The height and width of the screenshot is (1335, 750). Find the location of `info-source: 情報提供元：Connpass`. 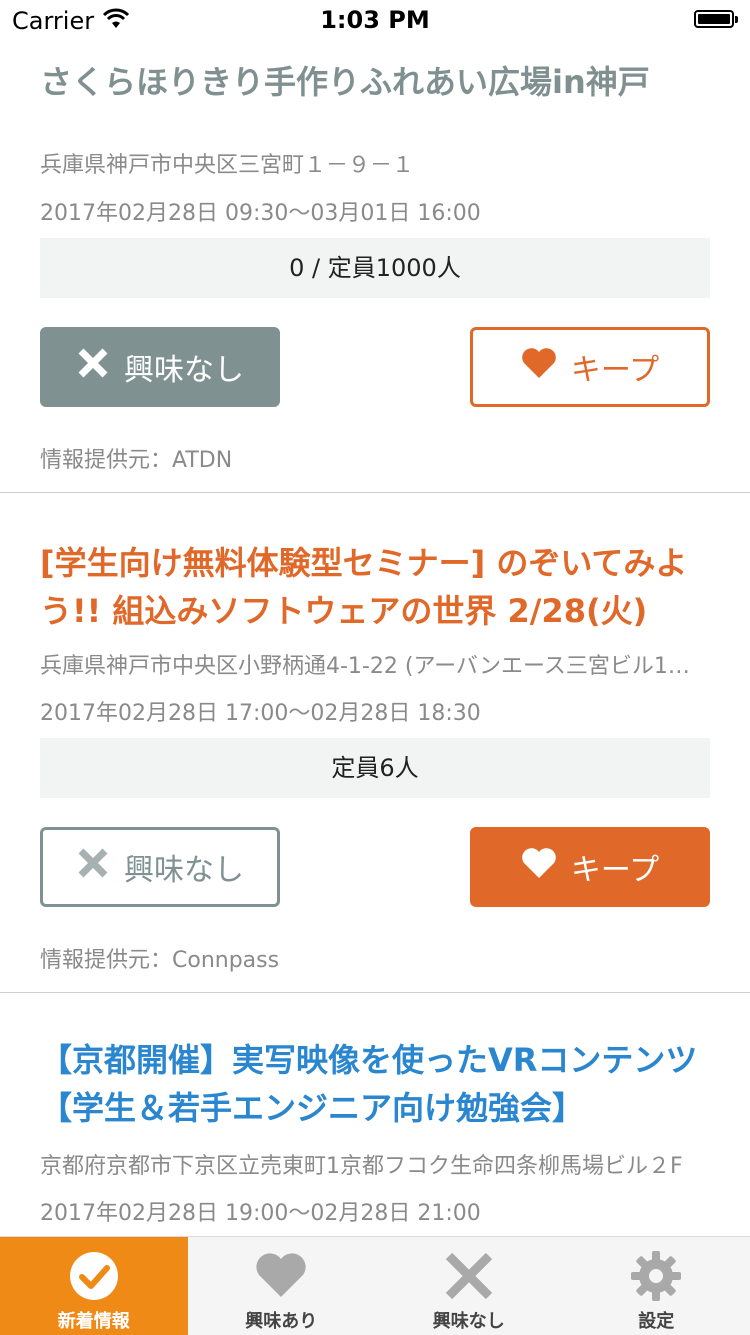

info-source: 情報提供元：Connpass is located at coordinates (159, 958).